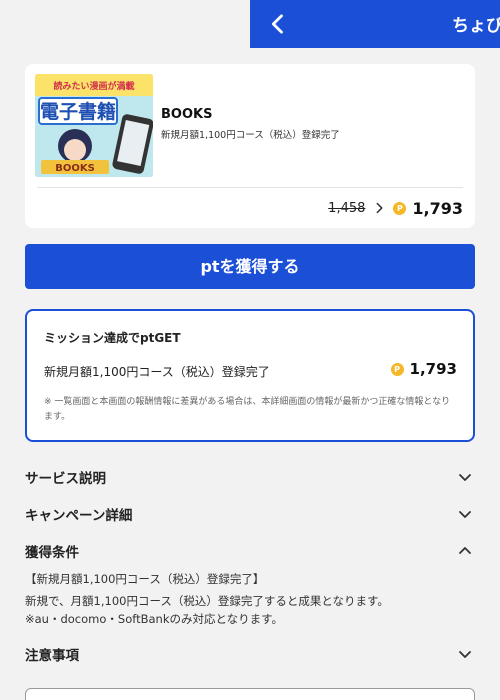 The image size is (500, 700). Describe the element at coordinates (250, 551) in the screenshot. I see `accordion-conditions: 獲得条件` at that location.